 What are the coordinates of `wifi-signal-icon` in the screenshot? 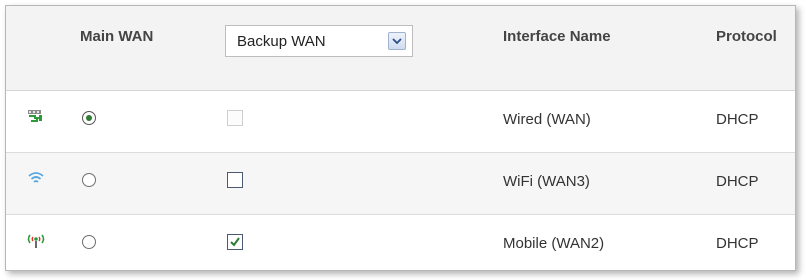 It's located at (36, 179).